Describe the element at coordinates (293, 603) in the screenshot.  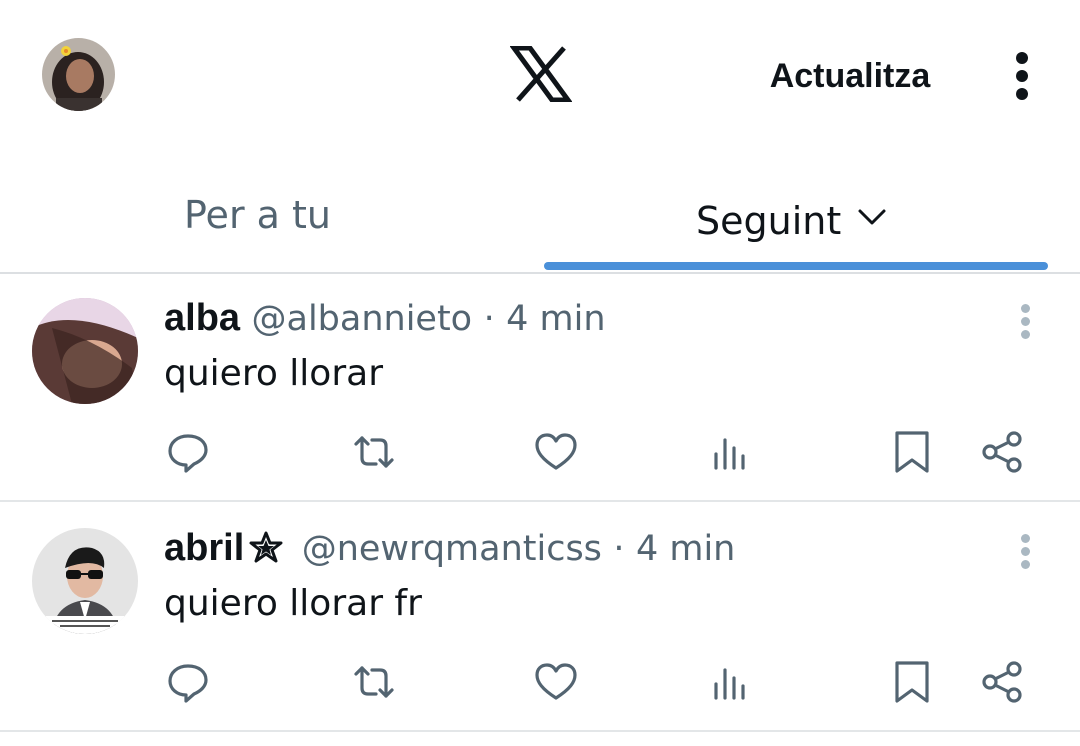
I see `post-text: quiero llorar fr` at that location.